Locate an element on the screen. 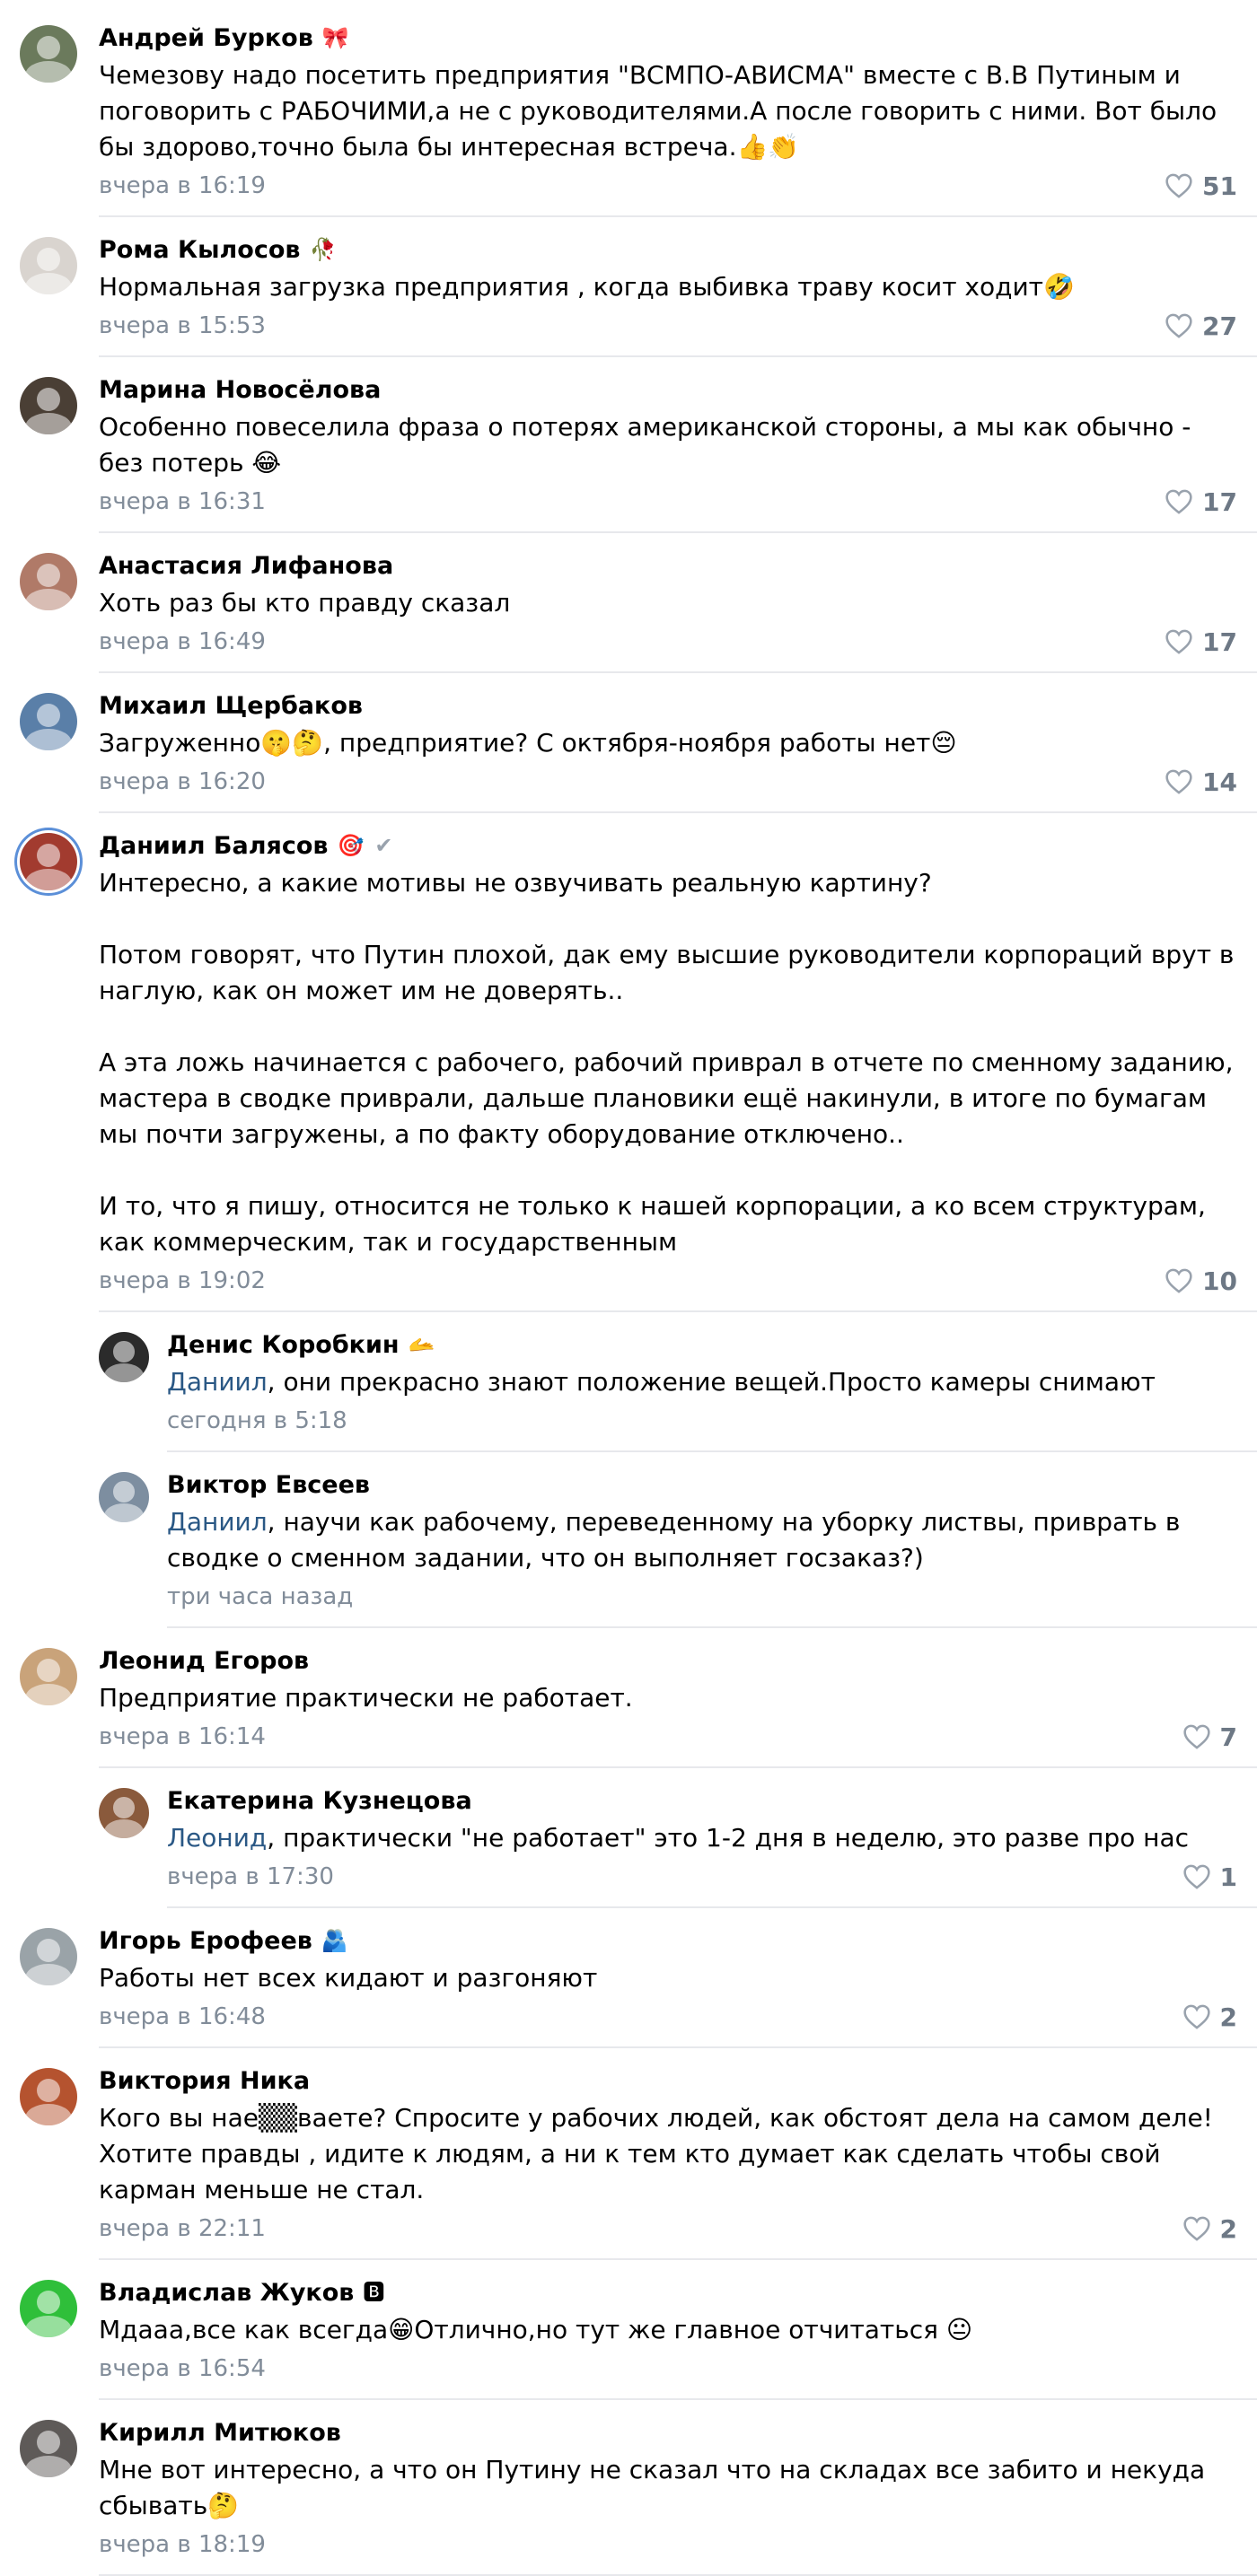  comment-date: вчера в 16:54 is located at coordinates (183, 2368).